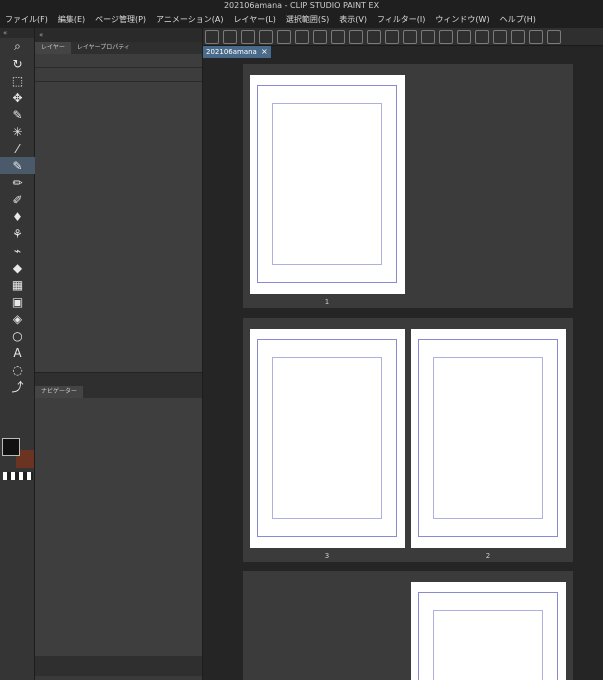 Image resolution: width=603 pixels, height=680 pixels. Describe the element at coordinates (231, 52) in the screenshot. I see `document-tab-label: 202106amana` at that location.